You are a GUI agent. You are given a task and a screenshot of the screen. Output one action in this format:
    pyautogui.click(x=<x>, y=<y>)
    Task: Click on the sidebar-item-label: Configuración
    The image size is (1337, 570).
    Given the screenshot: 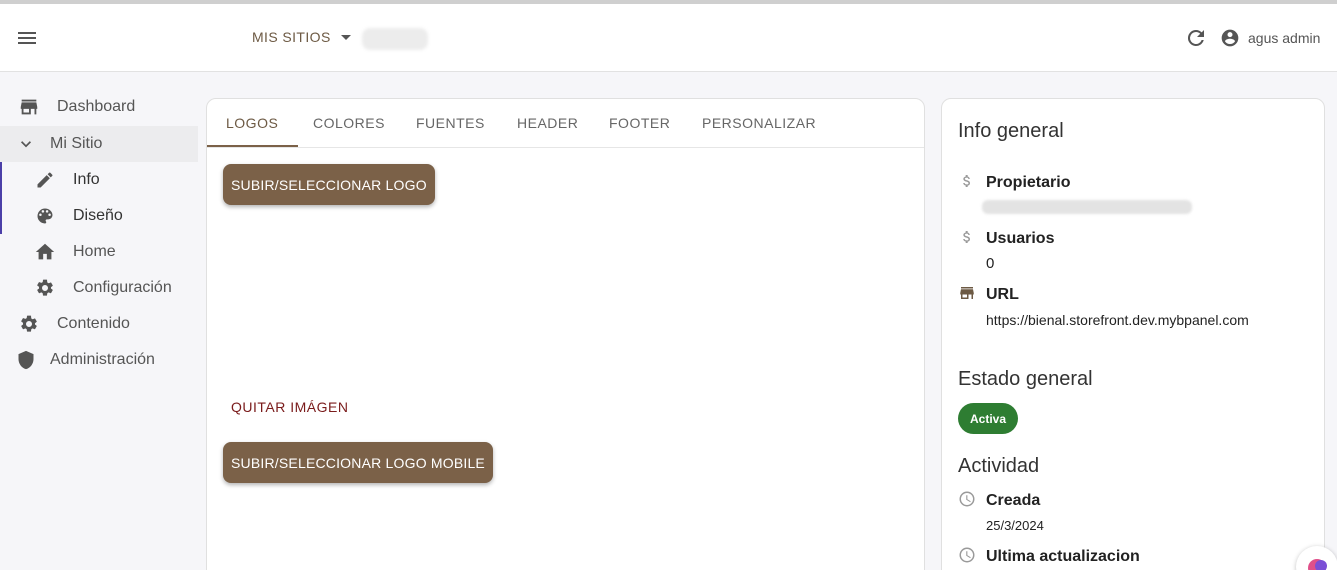 What is the action you would take?
    pyautogui.click(x=122, y=287)
    